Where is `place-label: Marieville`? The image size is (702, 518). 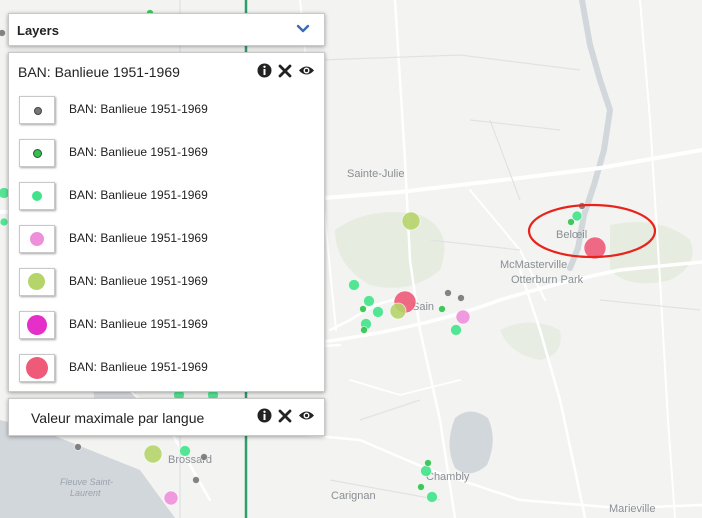
place-label: Marieville is located at coordinates (632, 509).